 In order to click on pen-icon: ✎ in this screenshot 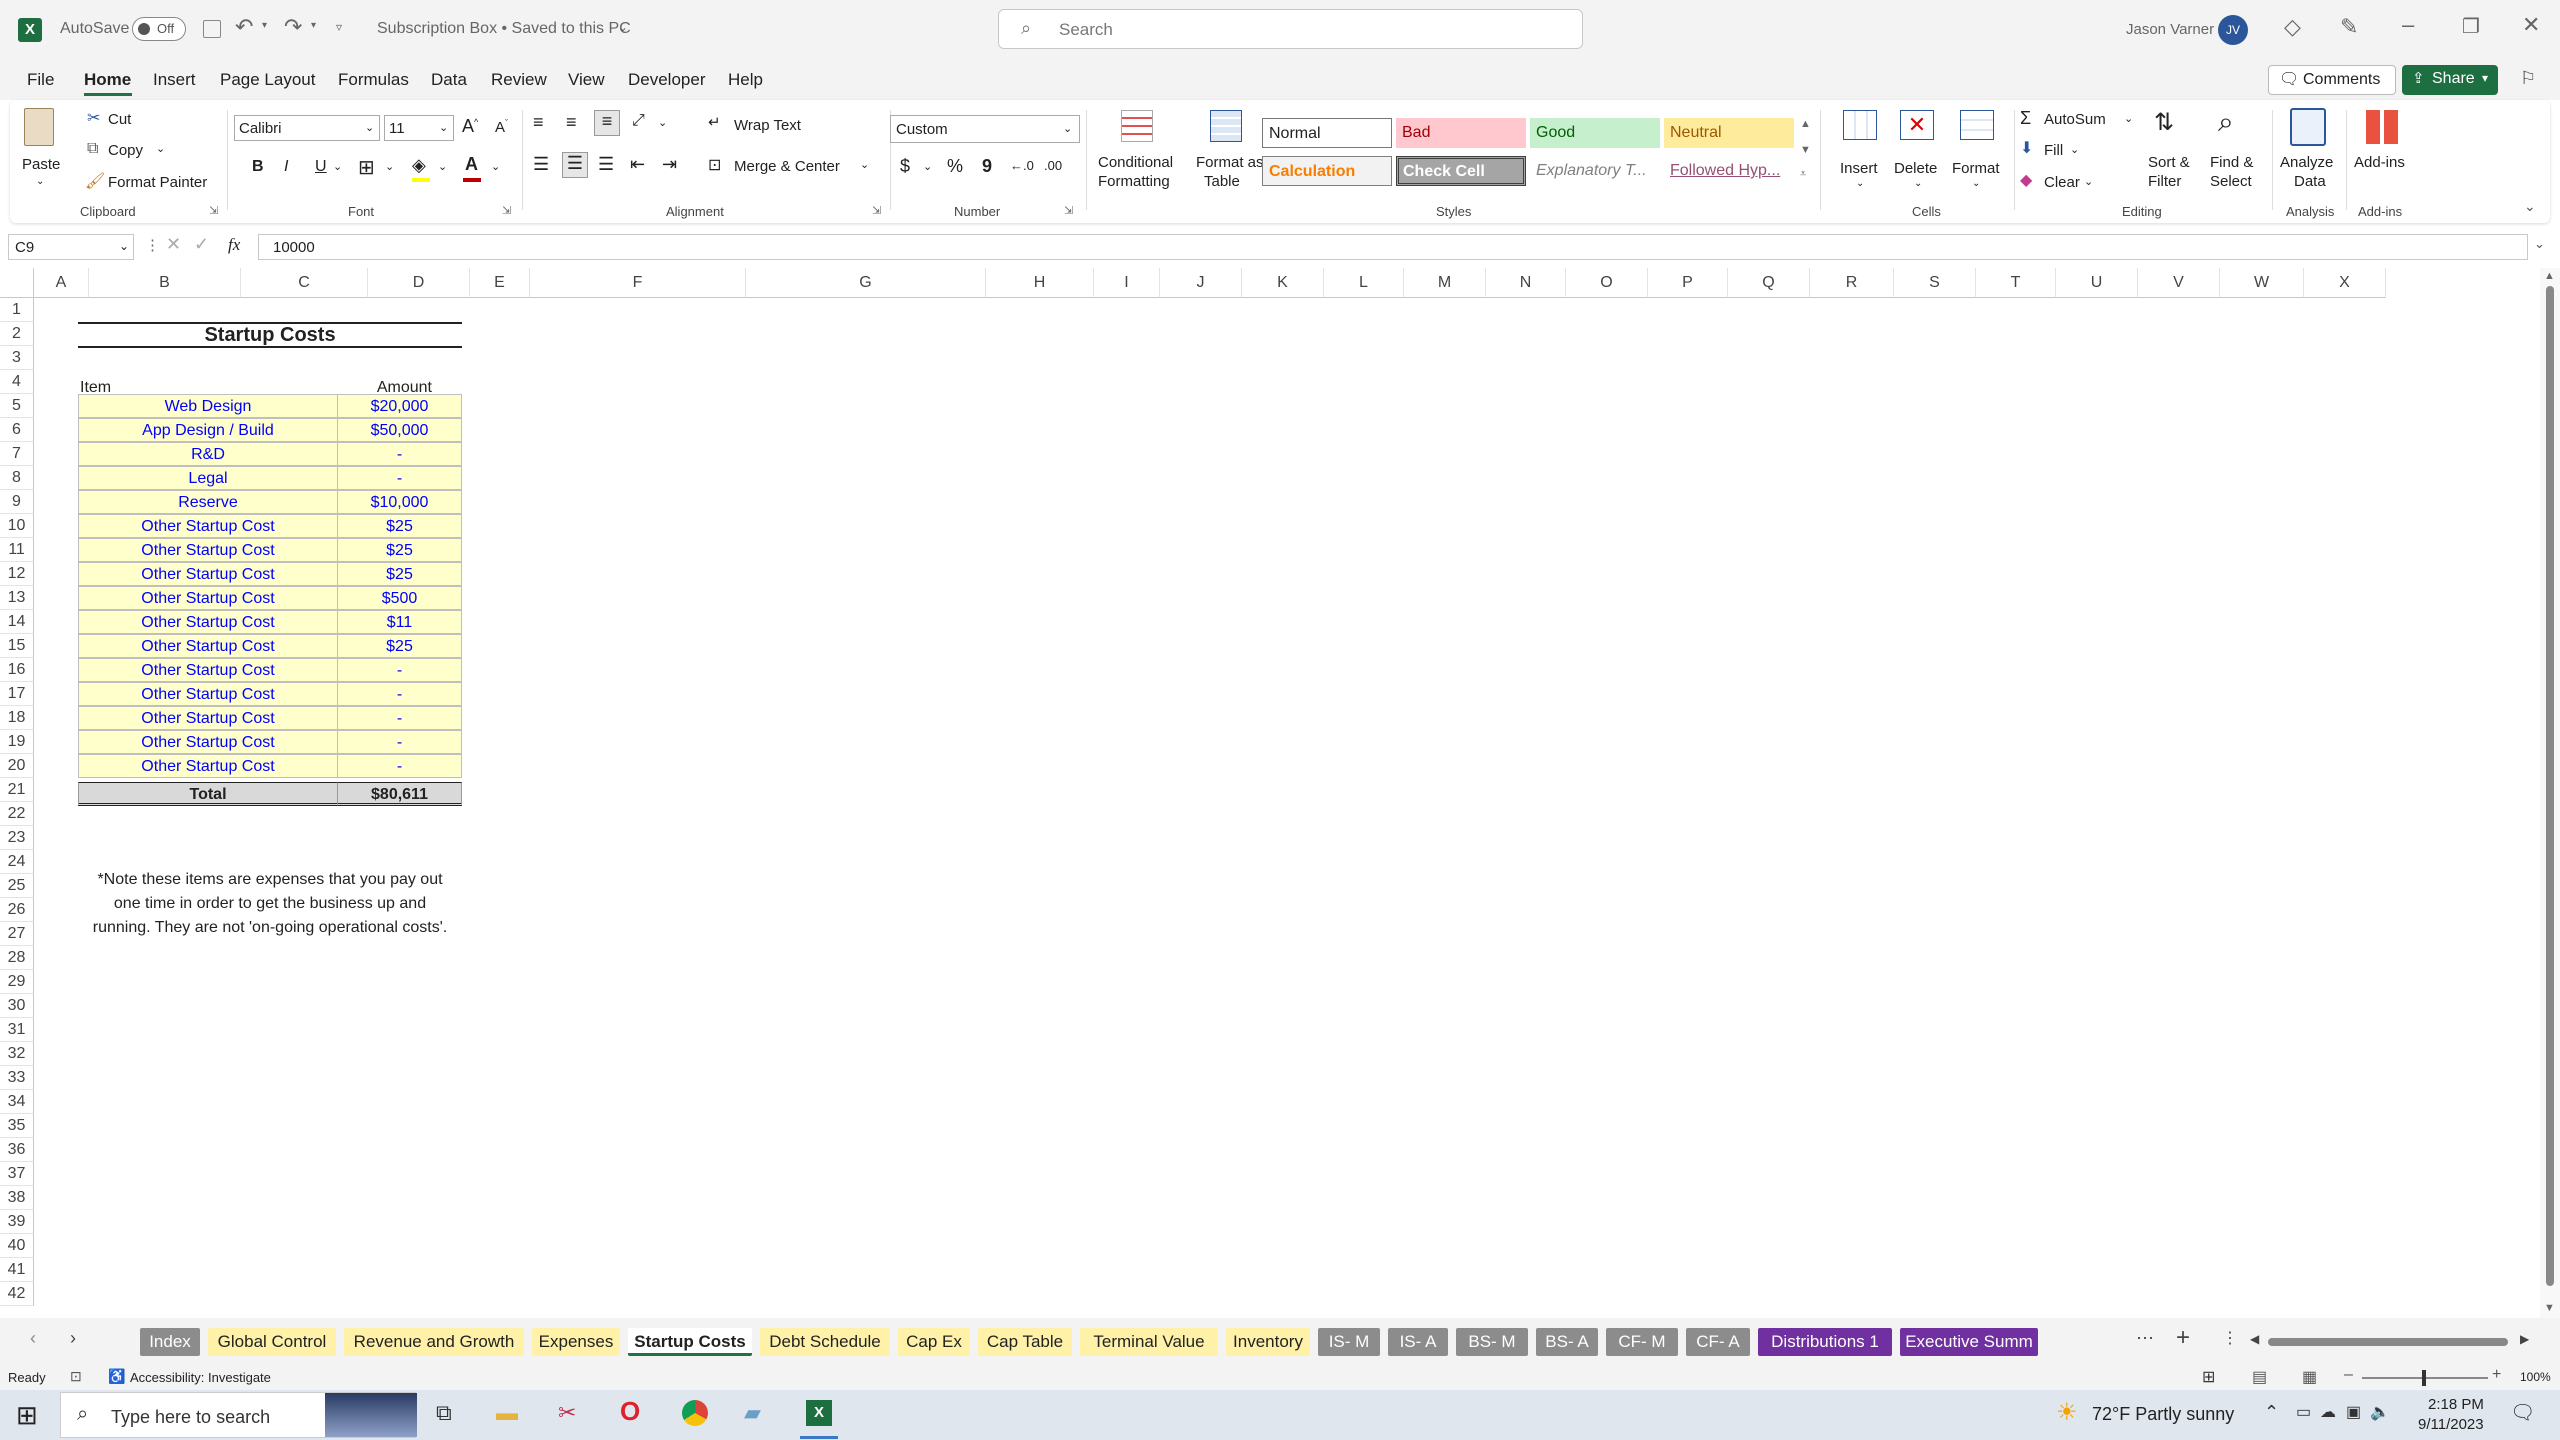, I will do `click(2349, 27)`.